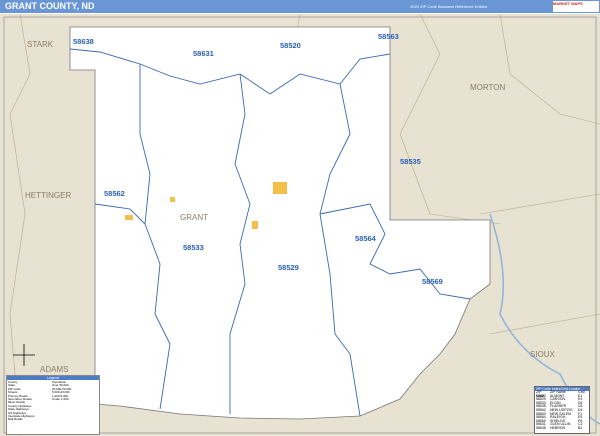 The image size is (600, 436). I want to click on county-label-sioux: SIOUX, so click(543, 354).